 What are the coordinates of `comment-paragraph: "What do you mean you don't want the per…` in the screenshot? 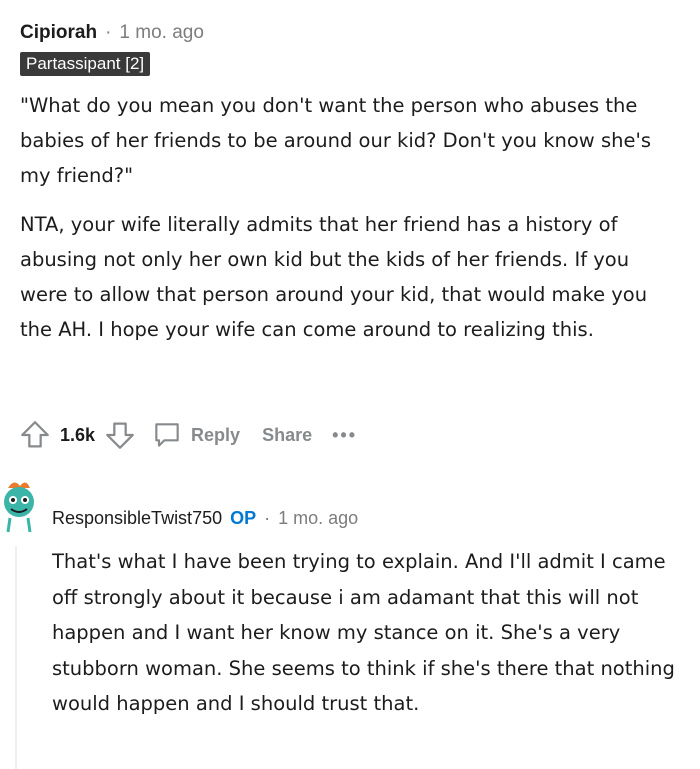 It's located at (335, 140).